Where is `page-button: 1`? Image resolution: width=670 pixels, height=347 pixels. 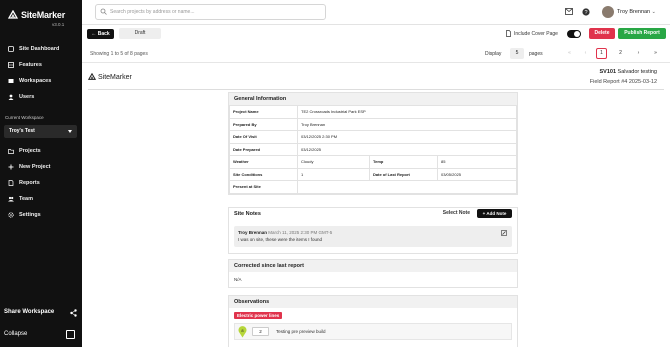
page-button: 1 is located at coordinates (601, 53).